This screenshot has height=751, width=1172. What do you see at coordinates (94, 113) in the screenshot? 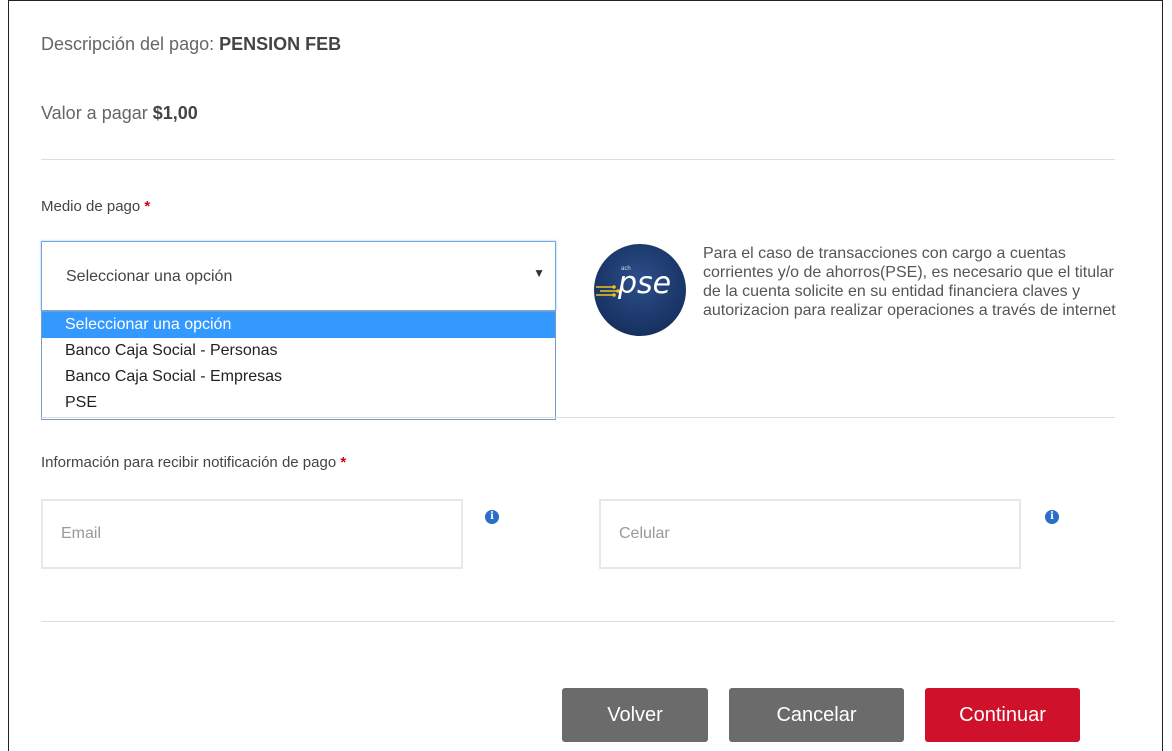
I see `payment-amount-label: Valor a pagar` at bounding box center [94, 113].